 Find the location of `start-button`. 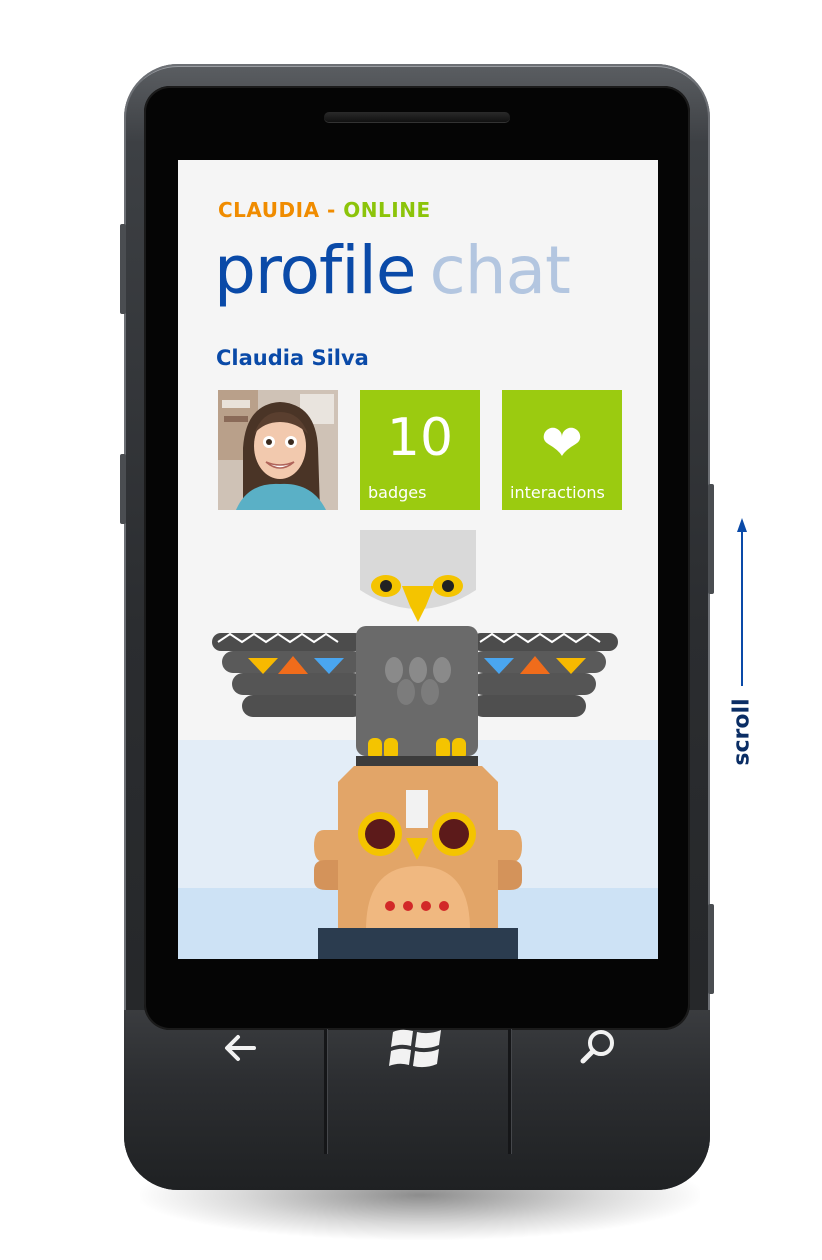

start-button is located at coordinates (416, 1048).